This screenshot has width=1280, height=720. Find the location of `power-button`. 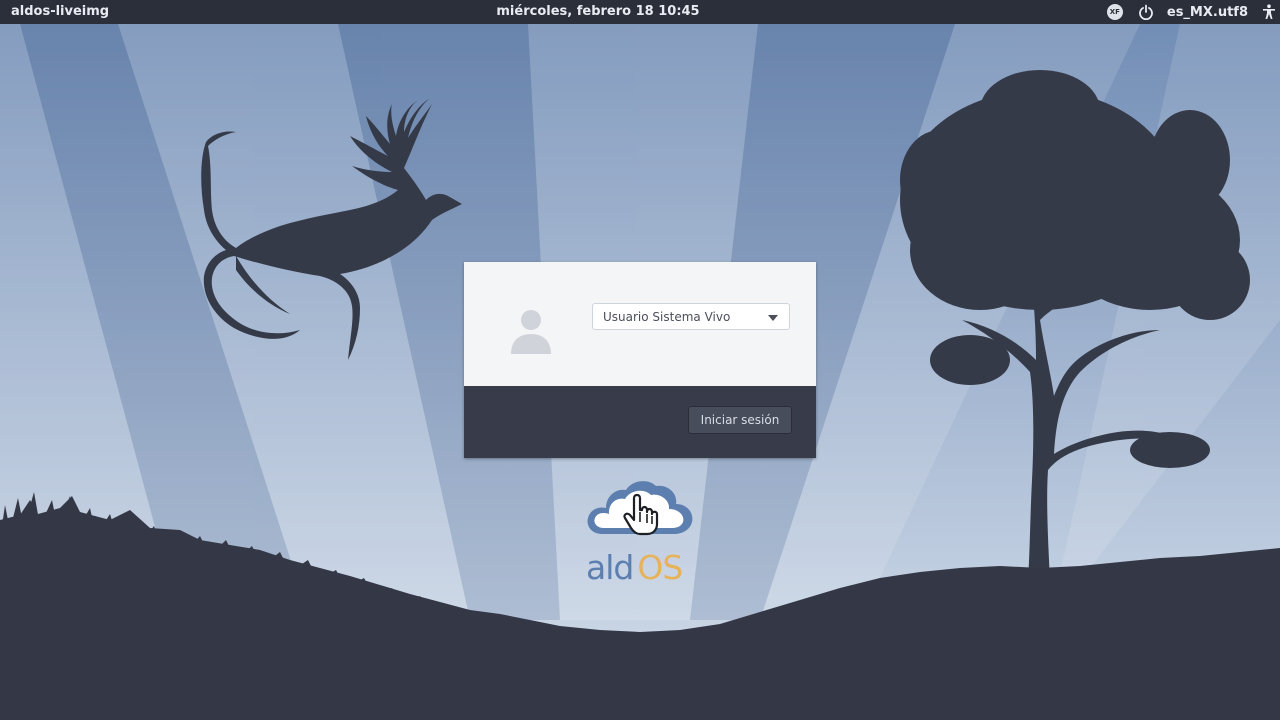

power-button is located at coordinates (1146, 12).